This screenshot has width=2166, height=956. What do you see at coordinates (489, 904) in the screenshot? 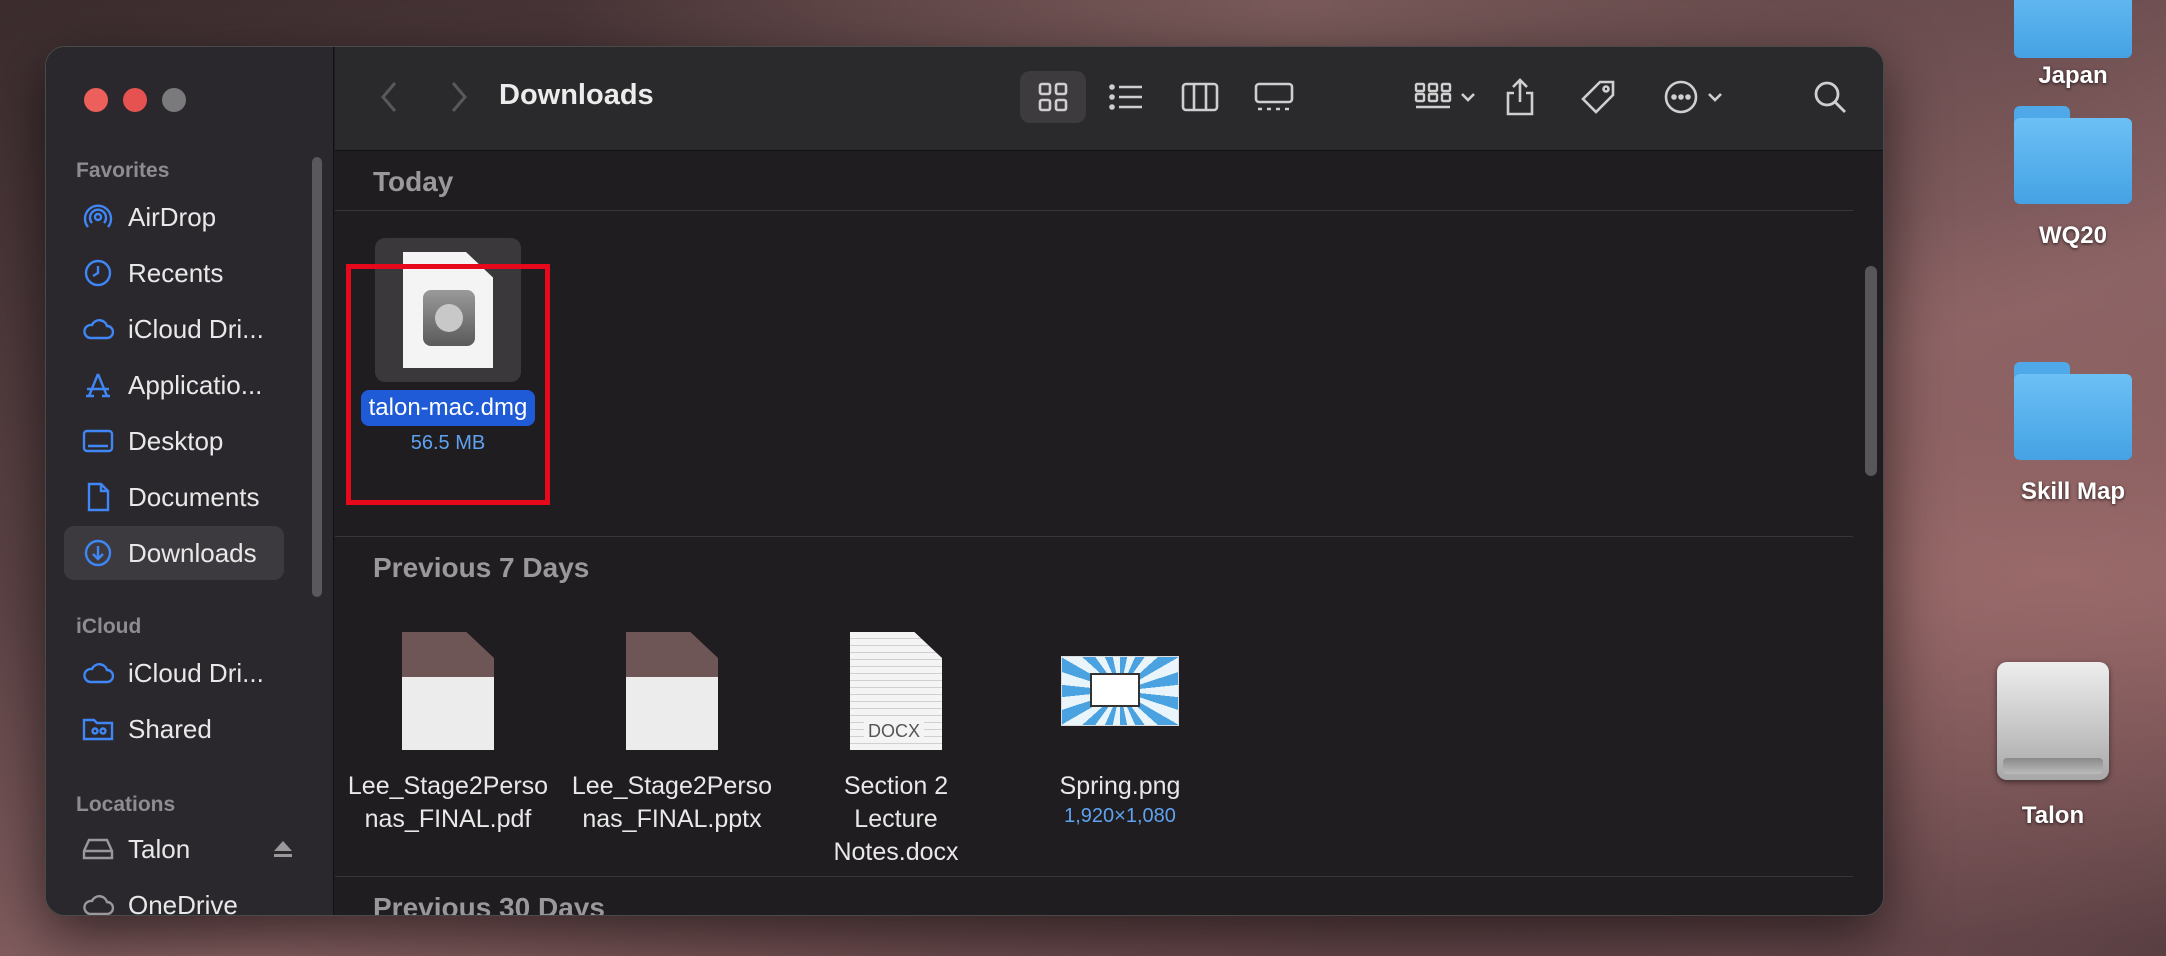
I see `group-header-previous-30-days: Previous 30 Days` at bounding box center [489, 904].